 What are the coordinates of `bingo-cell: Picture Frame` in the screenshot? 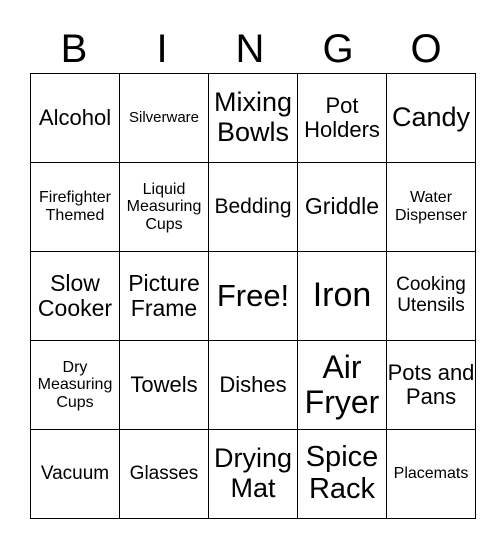 It's located at (164, 296).